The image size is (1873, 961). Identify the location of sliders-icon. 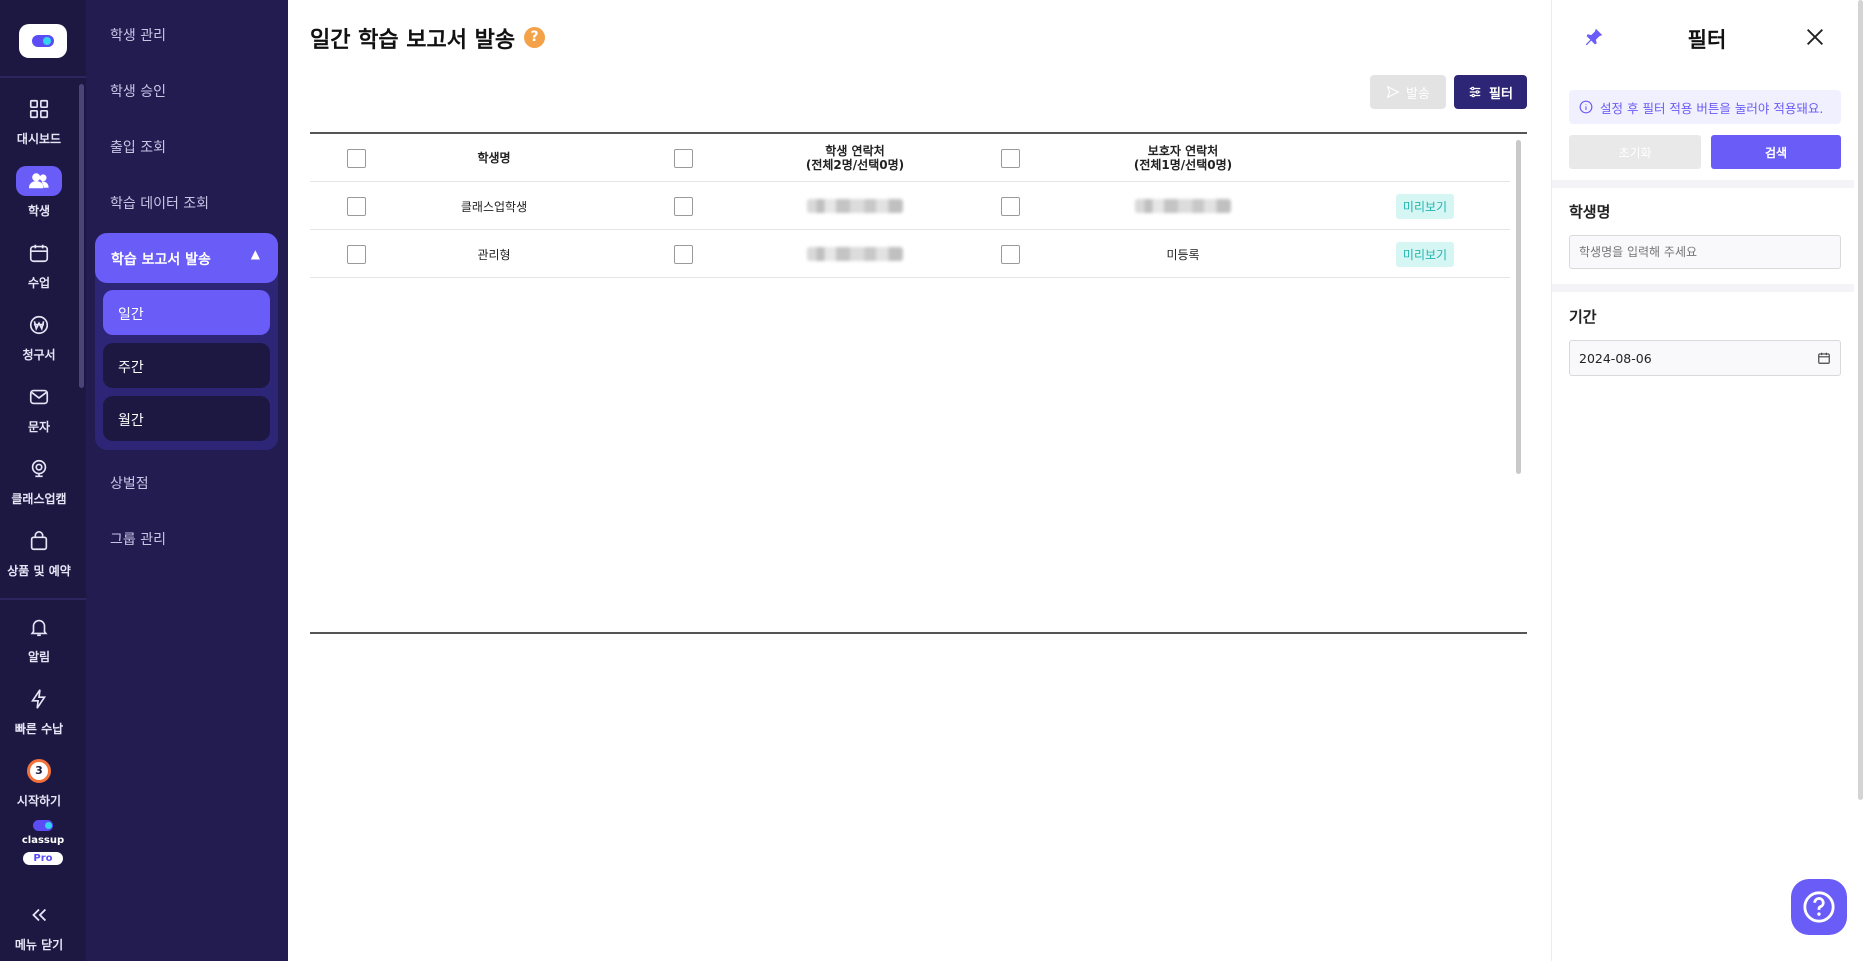
(1475, 92).